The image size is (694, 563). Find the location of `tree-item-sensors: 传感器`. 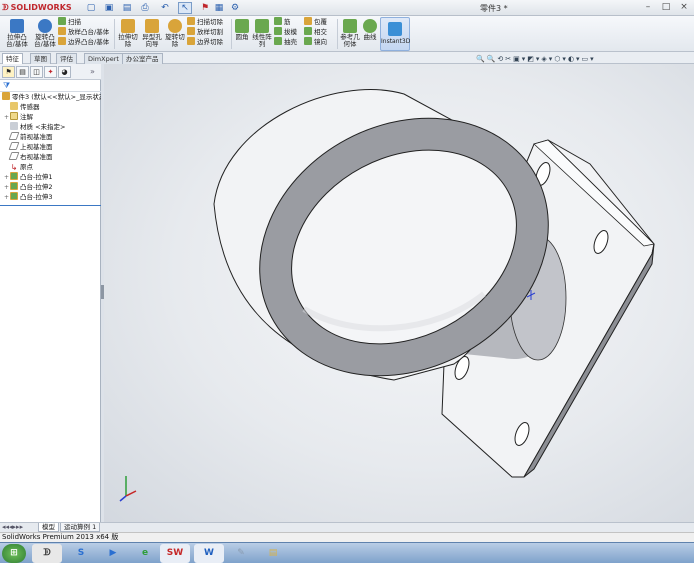

tree-item-sensors: 传感器 is located at coordinates (22, 107).